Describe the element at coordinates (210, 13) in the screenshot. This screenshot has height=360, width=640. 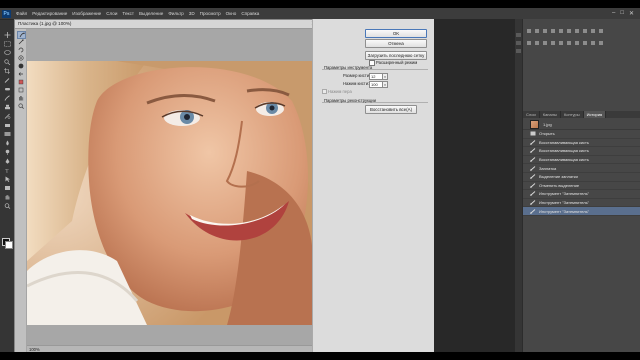
I see `menu-item: Просмотр` at that location.